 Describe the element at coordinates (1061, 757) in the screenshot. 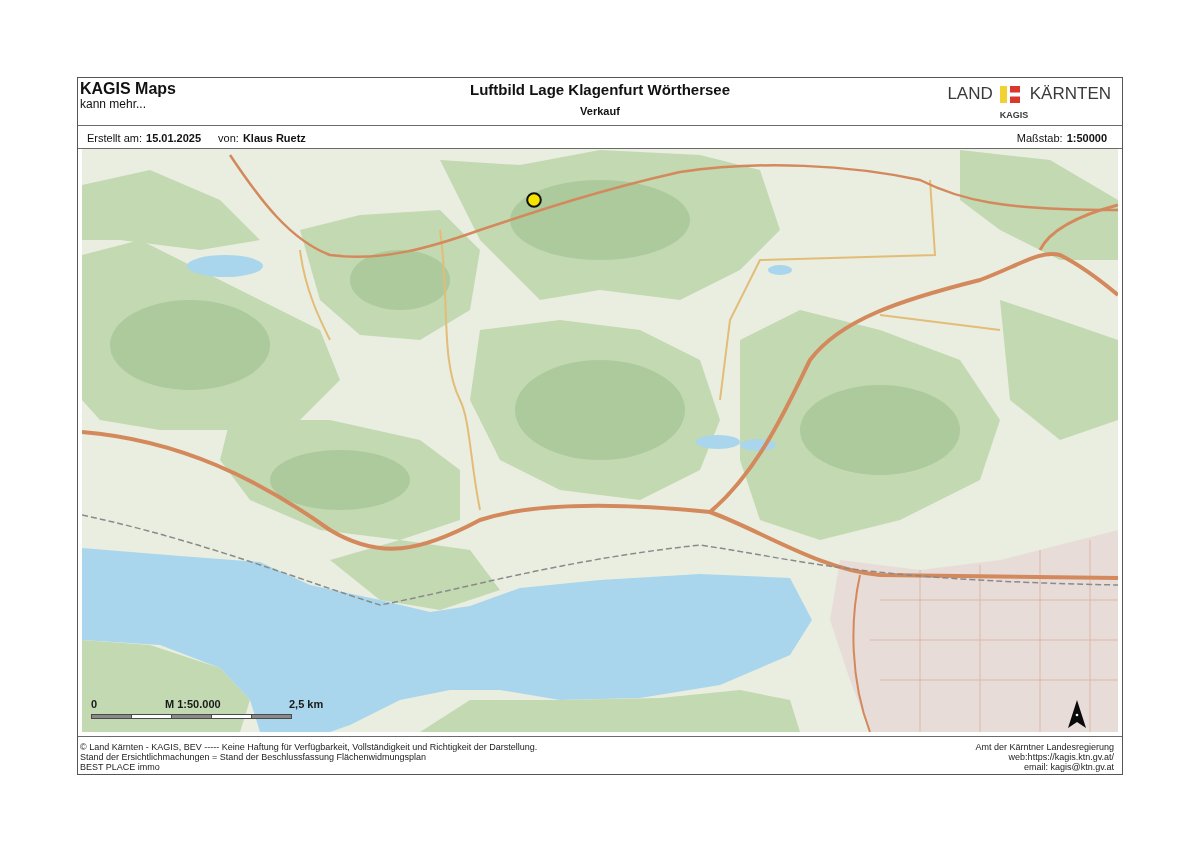

I see `footer-text: web:https://kagis.ktn.gv.at/` at that location.